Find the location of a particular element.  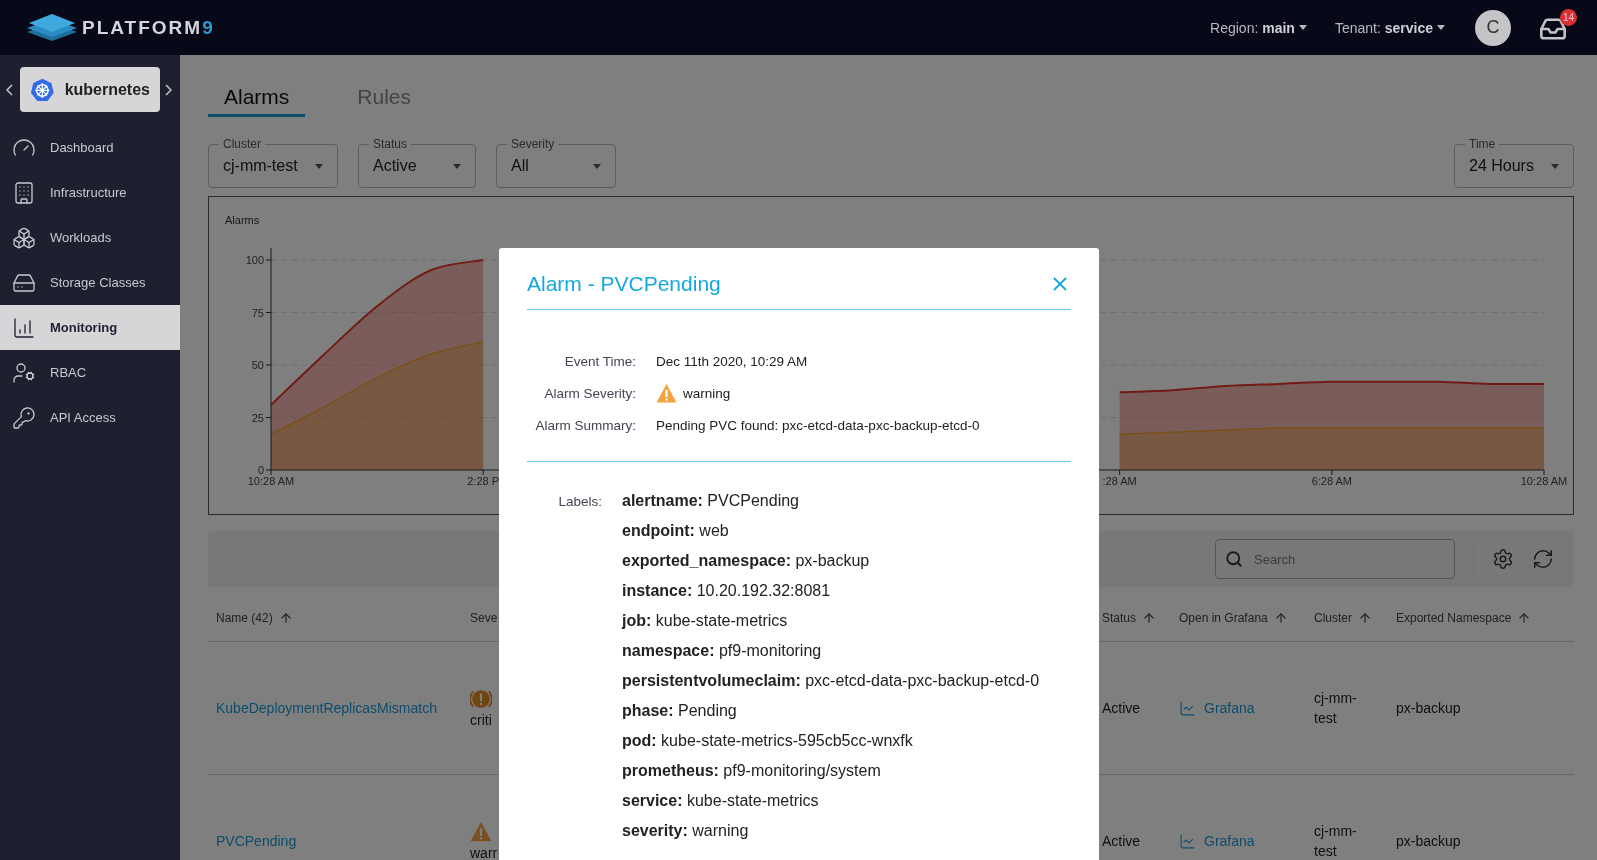

refresh-icon is located at coordinates (1543, 559).